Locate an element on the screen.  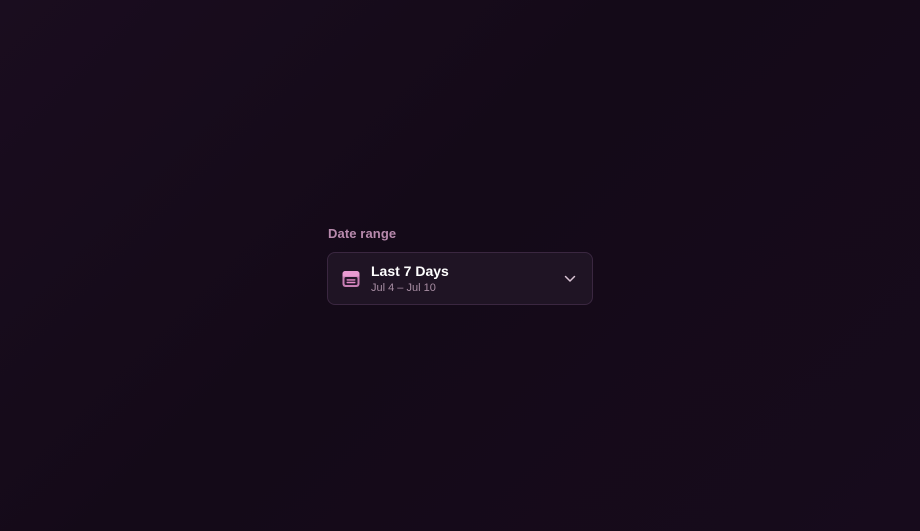
date-range-field: Date range Last 7 Days Jul 4 – Jul 10 is located at coordinates (460, 265).